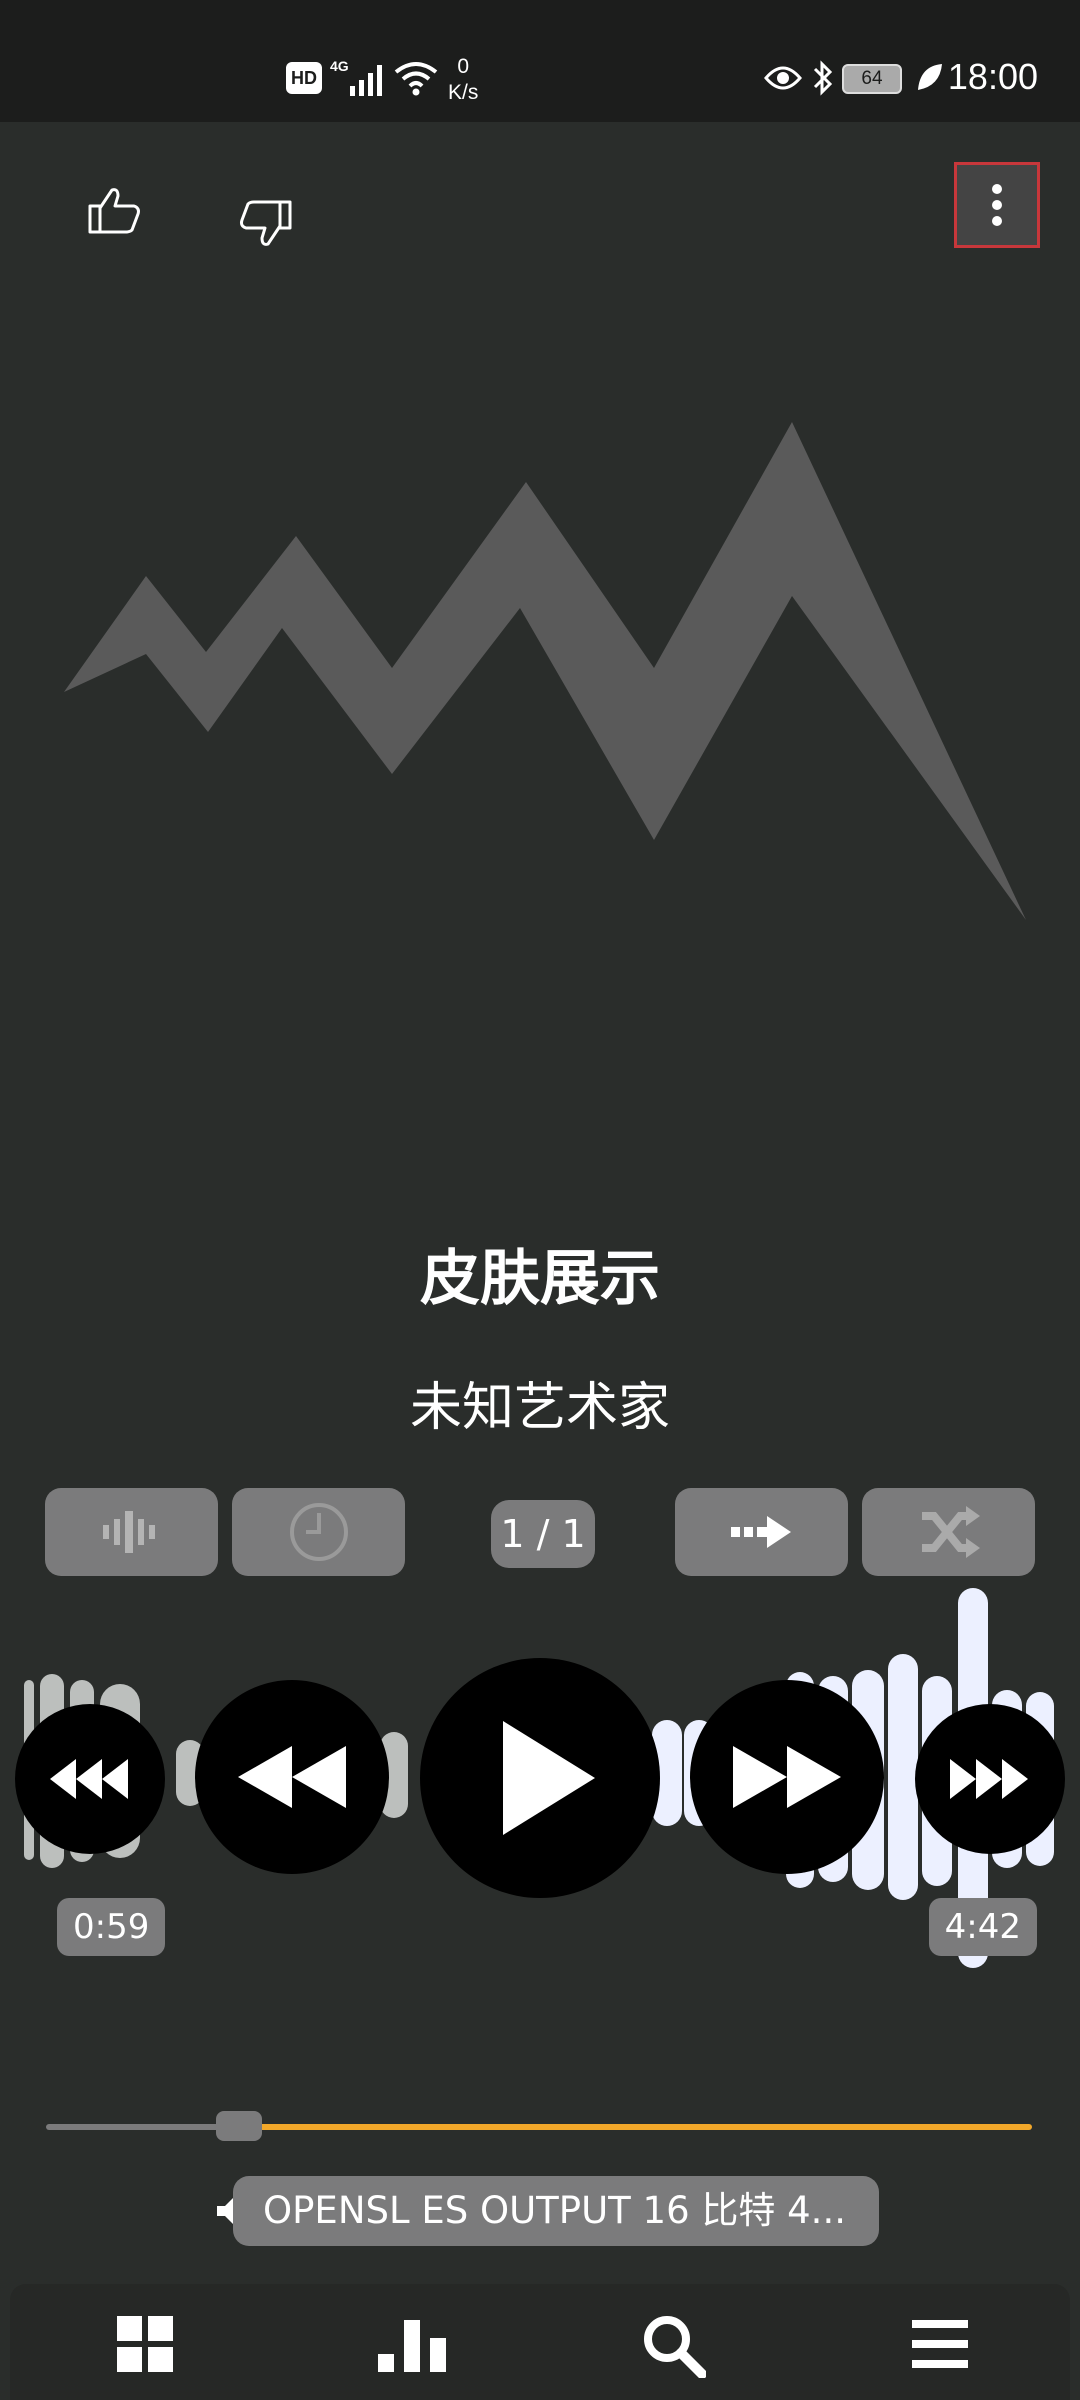  Describe the element at coordinates (540, 61) in the screenshot. I see `status-bar: HD 4G 0 K/s 64 18:00` at that location.